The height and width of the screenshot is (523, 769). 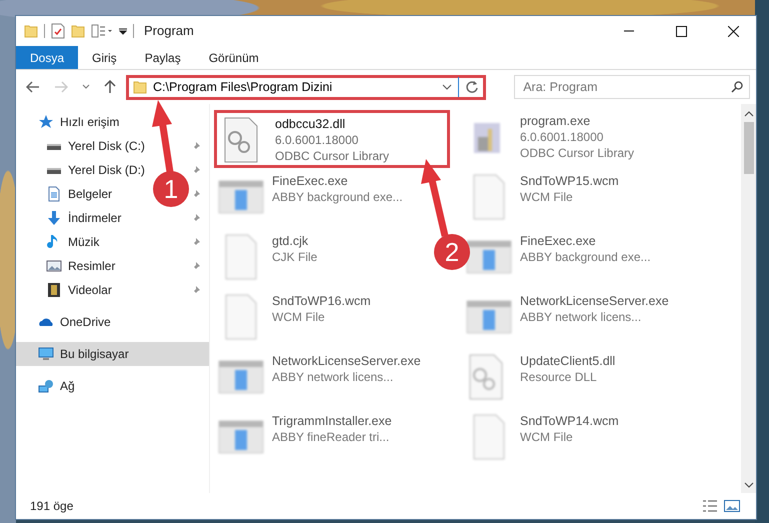 I want to click on caret-icon, so click(x=123, y=31).